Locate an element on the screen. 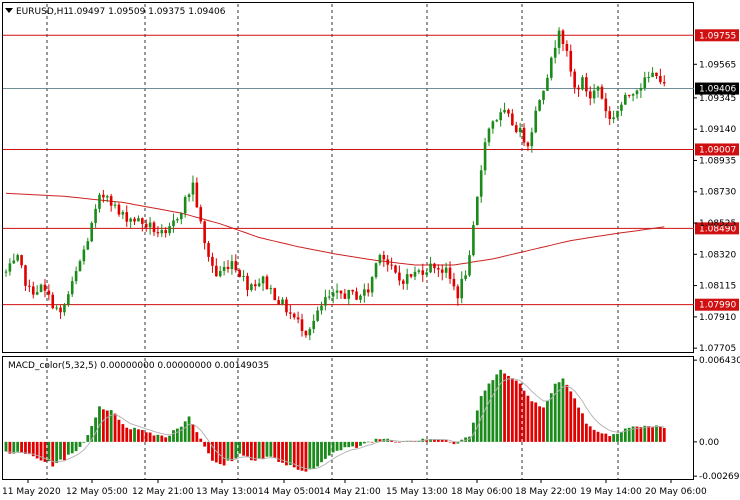 This screenshot has height=500, width=740. time-label: 20 May 06:00 is located at coordinates (676, 492).